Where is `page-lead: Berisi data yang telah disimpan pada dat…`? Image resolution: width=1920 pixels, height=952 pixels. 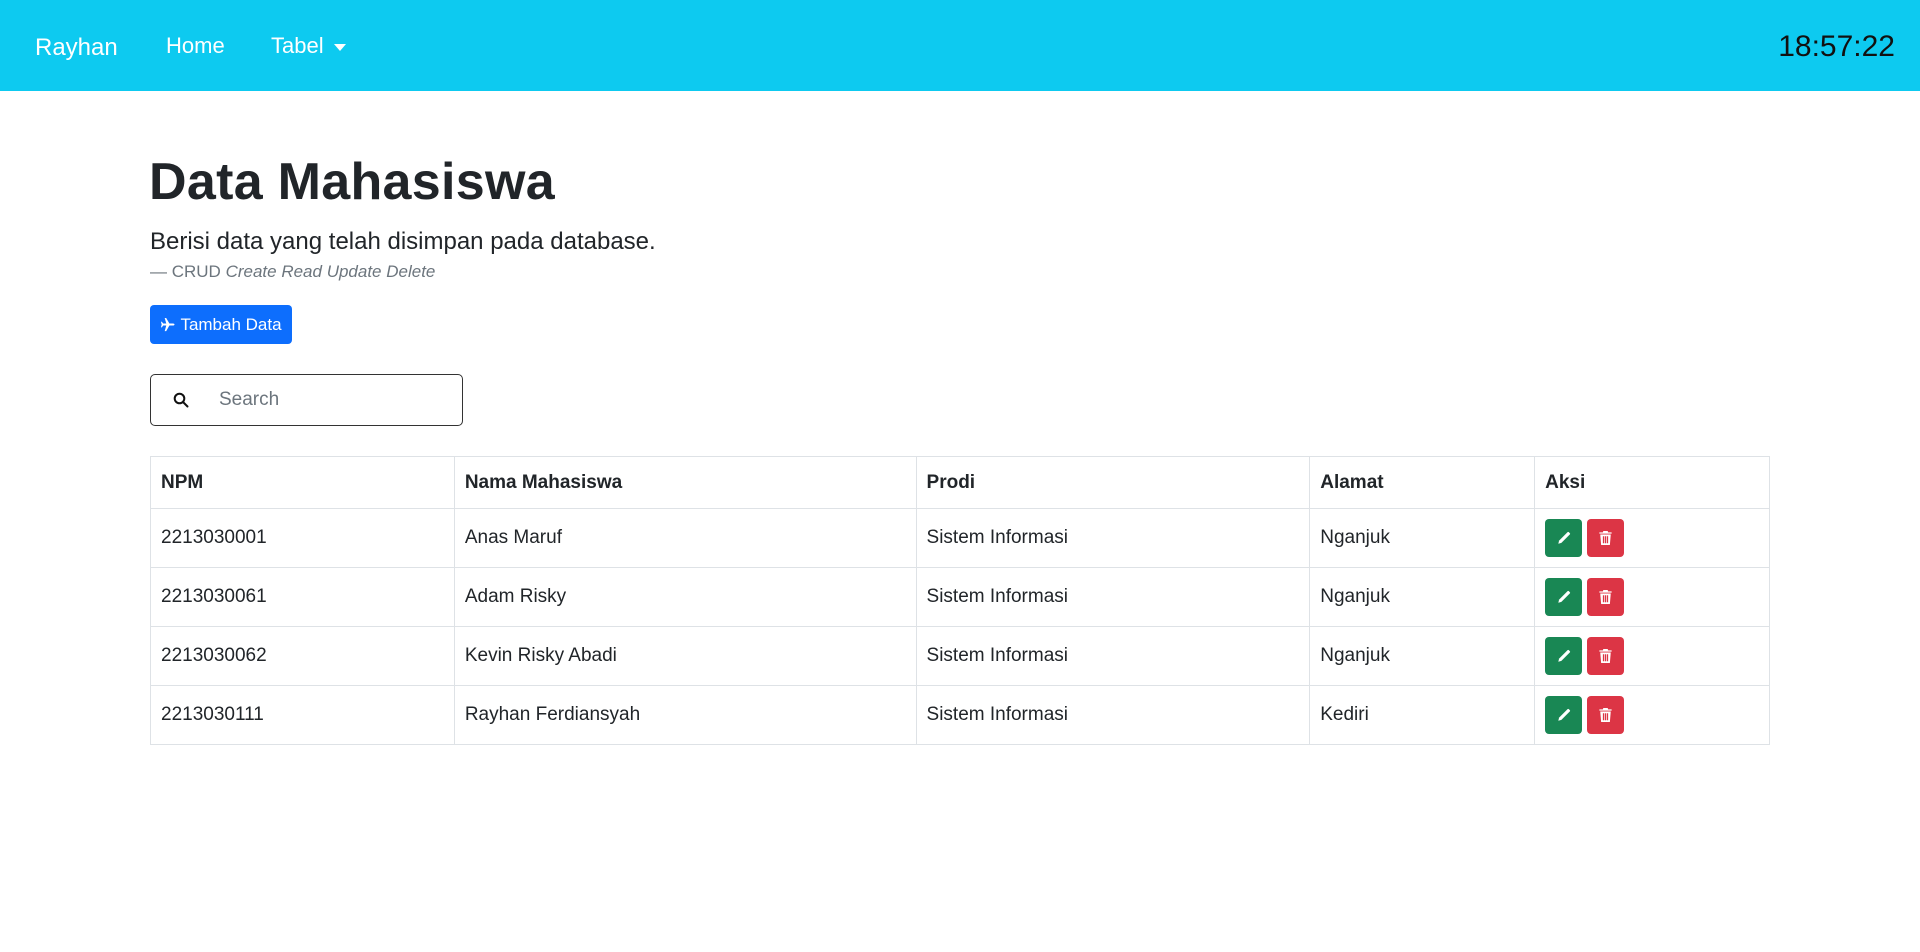 page-lead: Berisi data yang telah disimpan pada dat… is located at coordinates (403, 241).